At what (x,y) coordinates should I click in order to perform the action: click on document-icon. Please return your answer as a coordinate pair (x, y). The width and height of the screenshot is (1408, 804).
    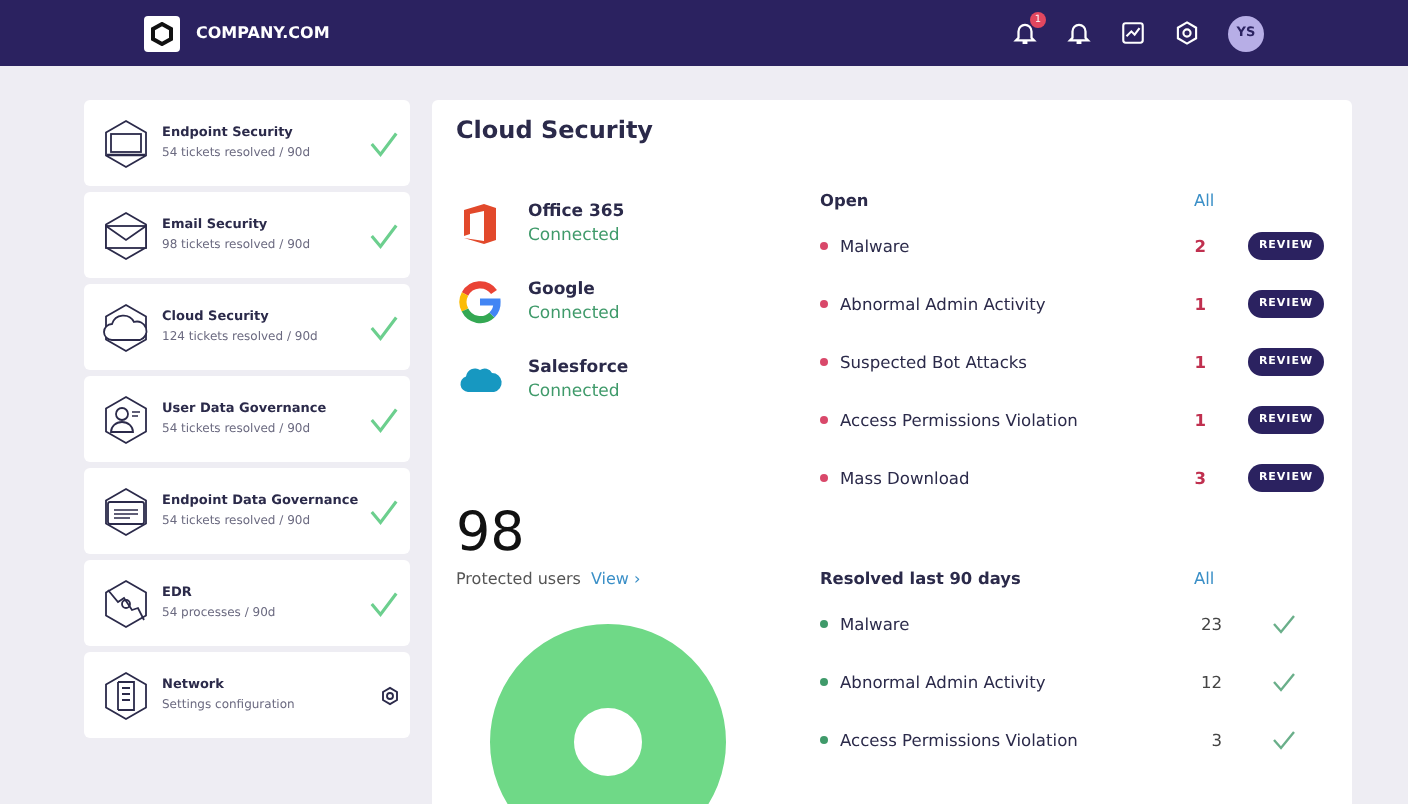
    Looking at the image, I should click on (126, 511).